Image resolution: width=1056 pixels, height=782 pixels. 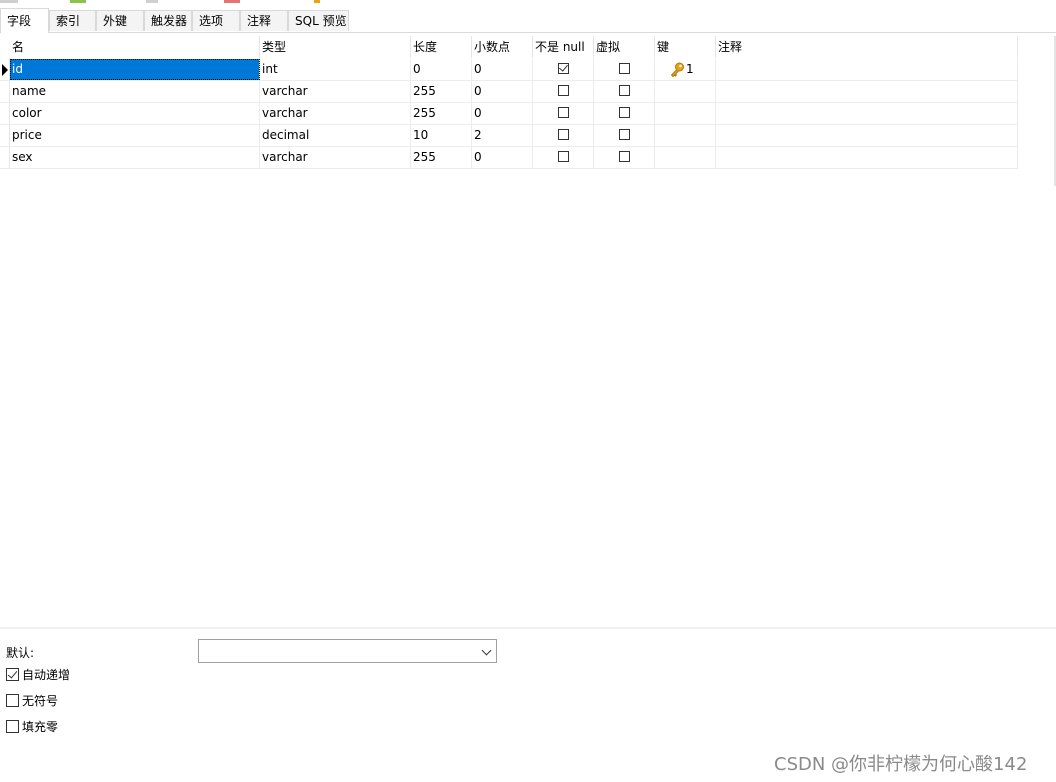 I want to click on field-decimals-cell: 2, so click(x=502, y=135).